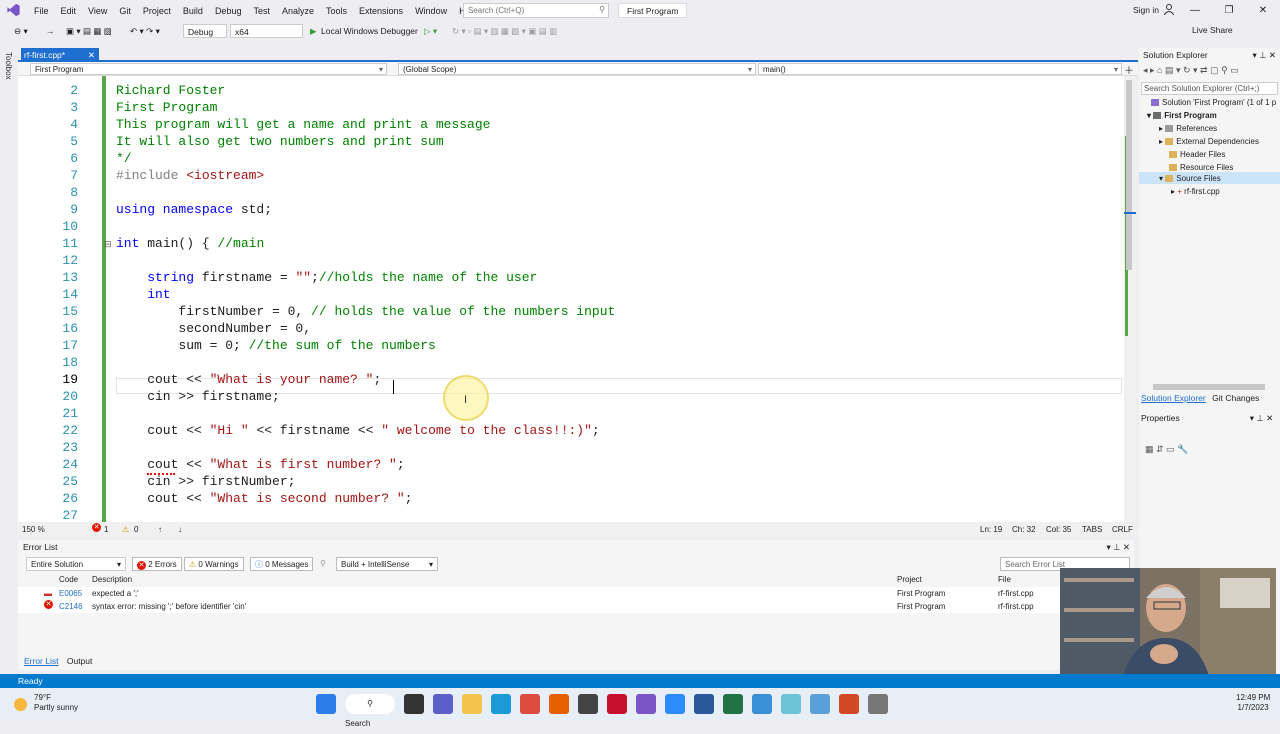  I want to click on build-filter-dropdown: Build + IntelliSense ▾, so click(387, 564).